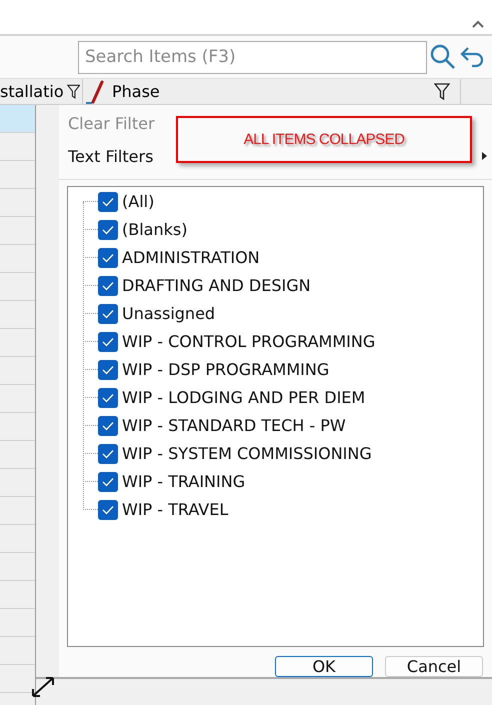 The height and width of the screenshot is (705, 492). I want to click on collapse-icon, so click(478, 24).